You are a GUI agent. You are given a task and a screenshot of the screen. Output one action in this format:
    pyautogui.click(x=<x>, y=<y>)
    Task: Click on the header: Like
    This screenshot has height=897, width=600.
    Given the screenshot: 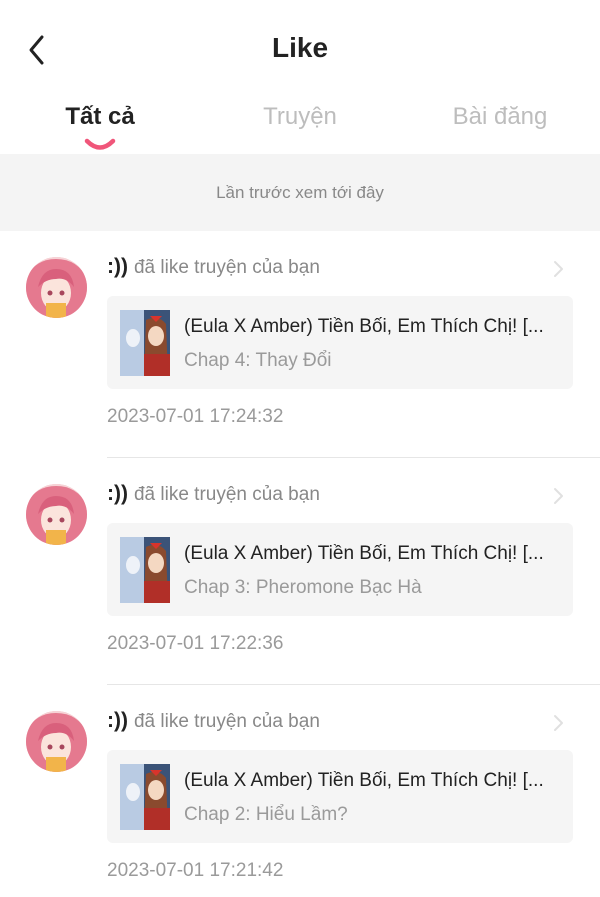 What is the action you would take?
    pyautogui.click(x=300, y=50)
    